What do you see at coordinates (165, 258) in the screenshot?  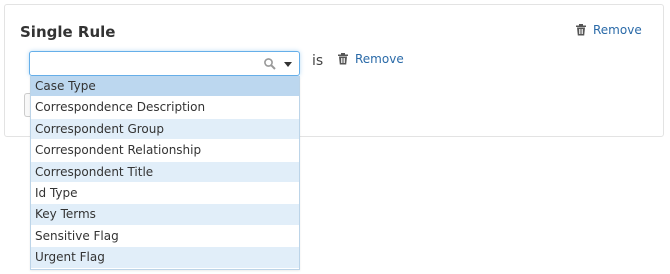 I see `dropdown-option: Urgent Flag` at bounding box center [165, 258].